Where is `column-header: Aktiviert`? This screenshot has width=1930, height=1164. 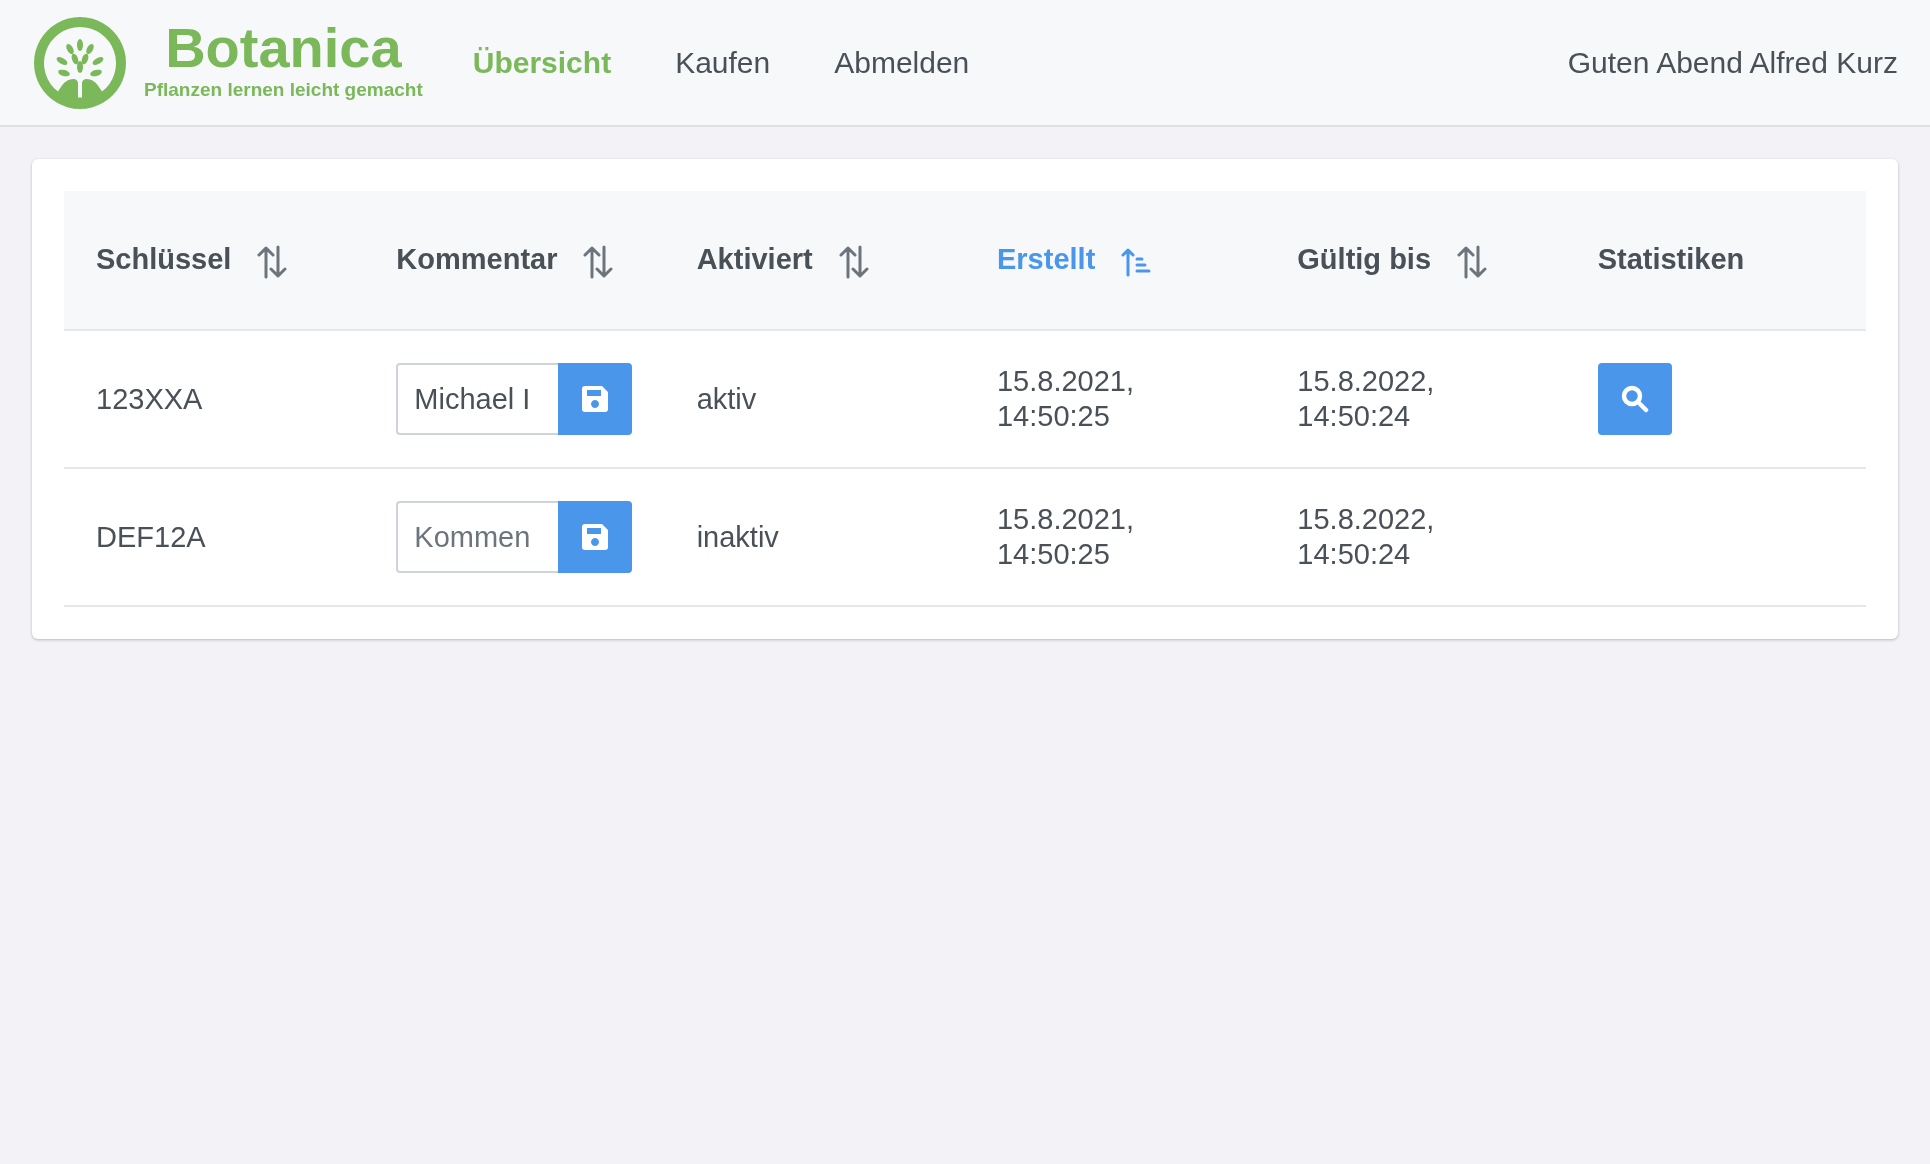 column-header: Aktiviert is located at coordinates (754, 259).